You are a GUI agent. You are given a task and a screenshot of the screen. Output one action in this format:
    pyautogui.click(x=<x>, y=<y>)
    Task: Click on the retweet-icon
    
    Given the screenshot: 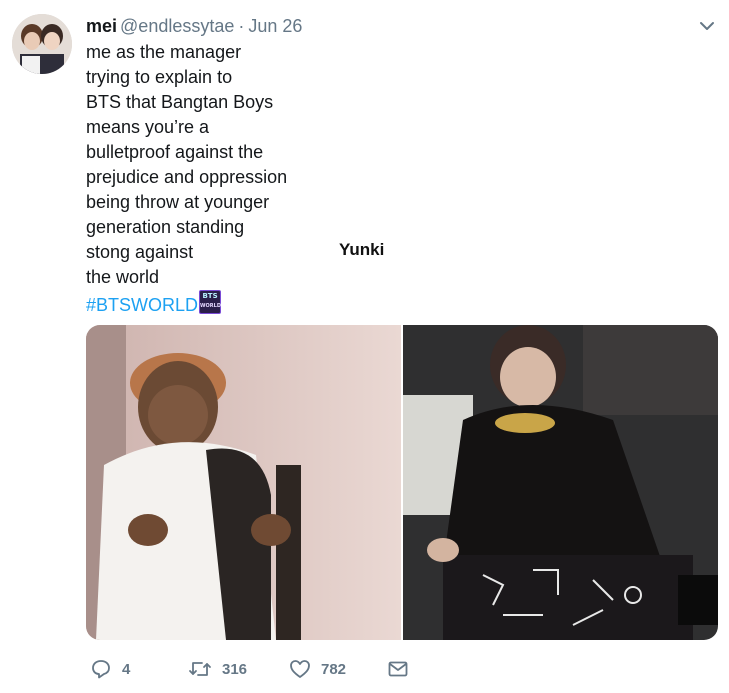 What is the action you would take?
    pyautogui.click(x=200, y=669)
    